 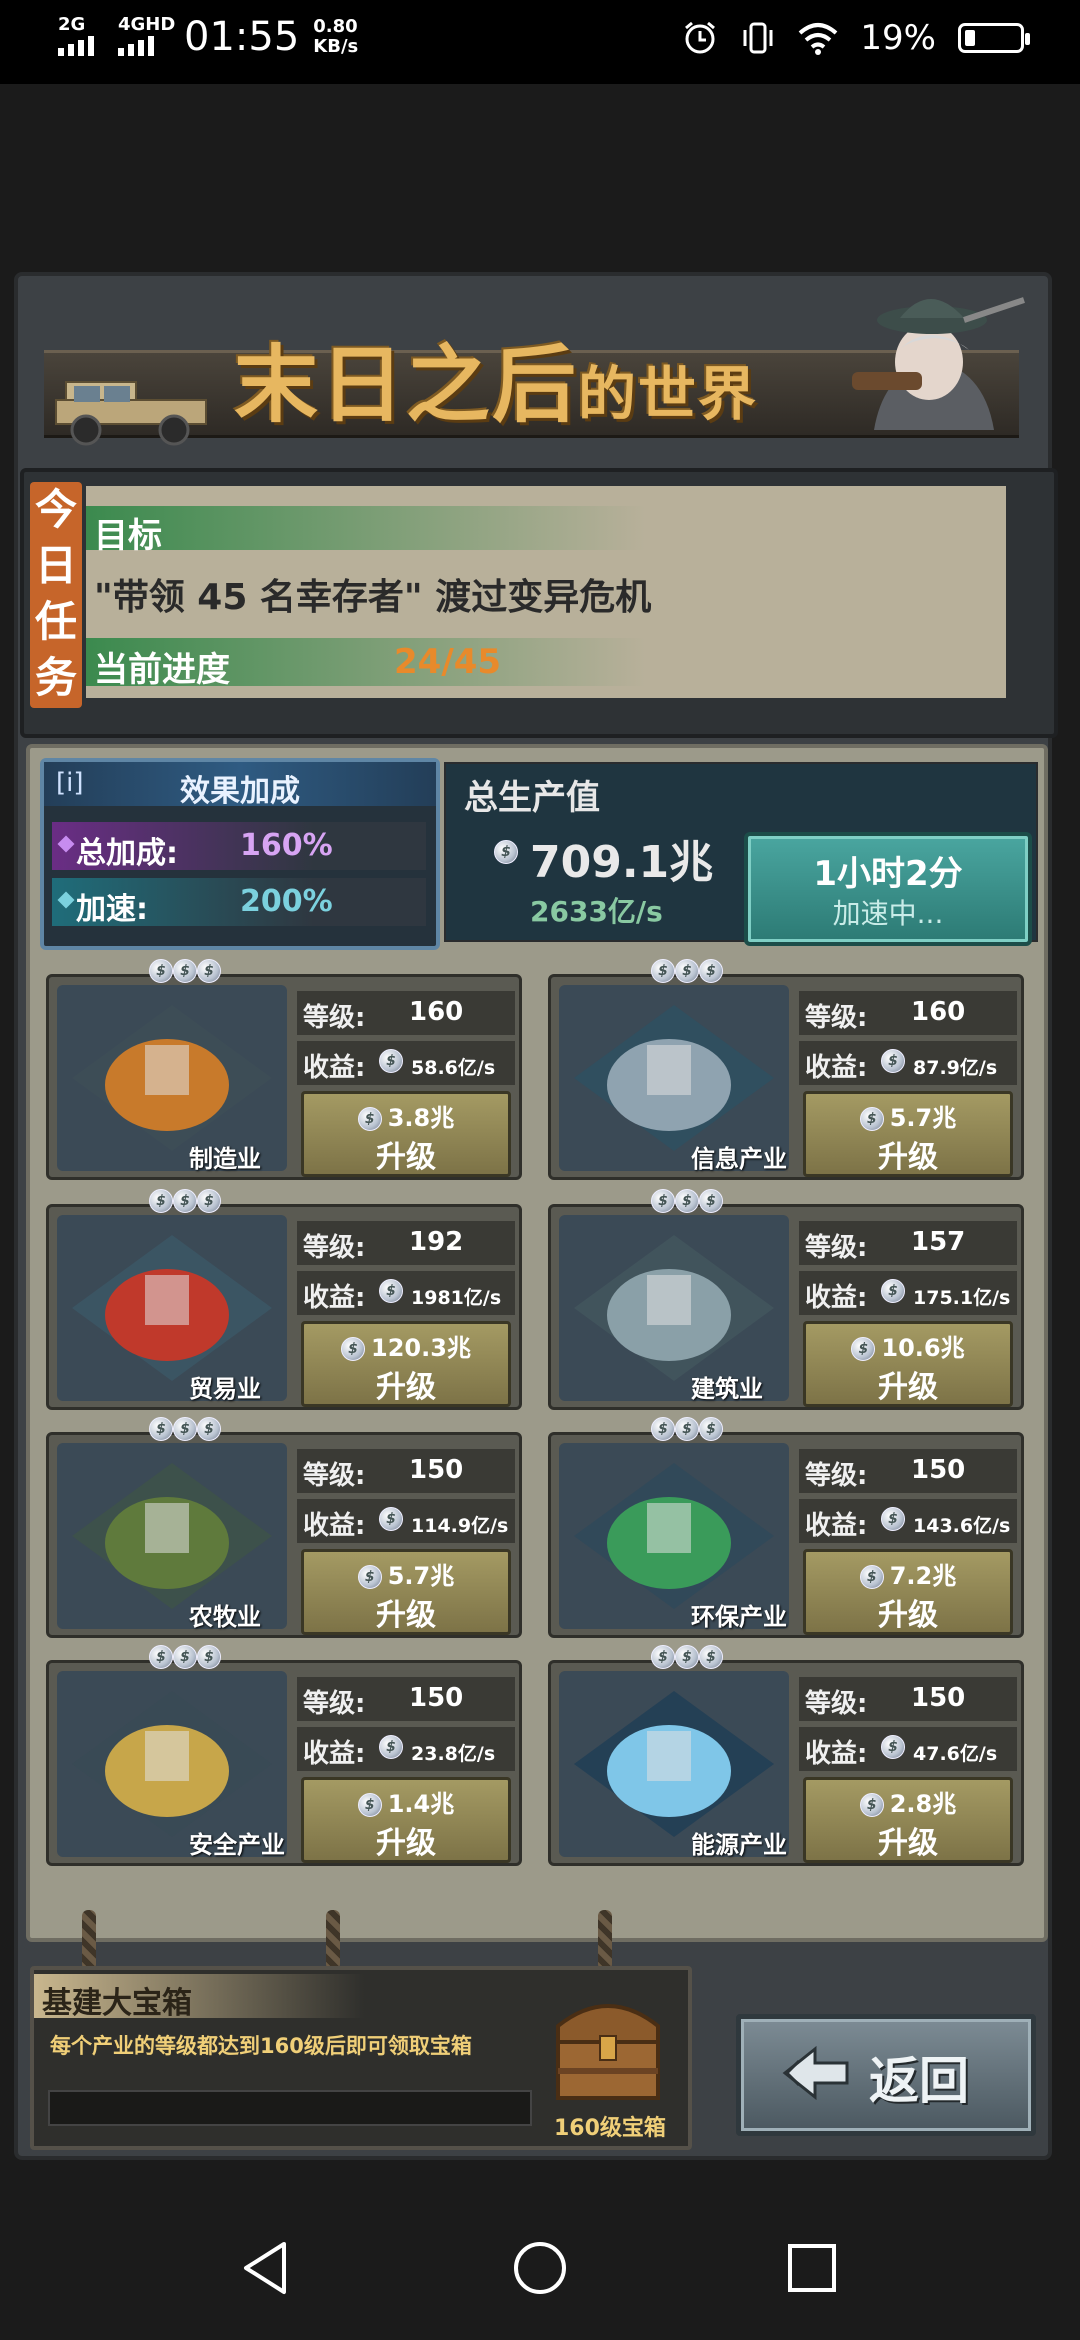 What do you see at coordinates (225, 1389) in the screenshot?
I see `industry-name: 贸易业` at bounding box center [225, 1389].